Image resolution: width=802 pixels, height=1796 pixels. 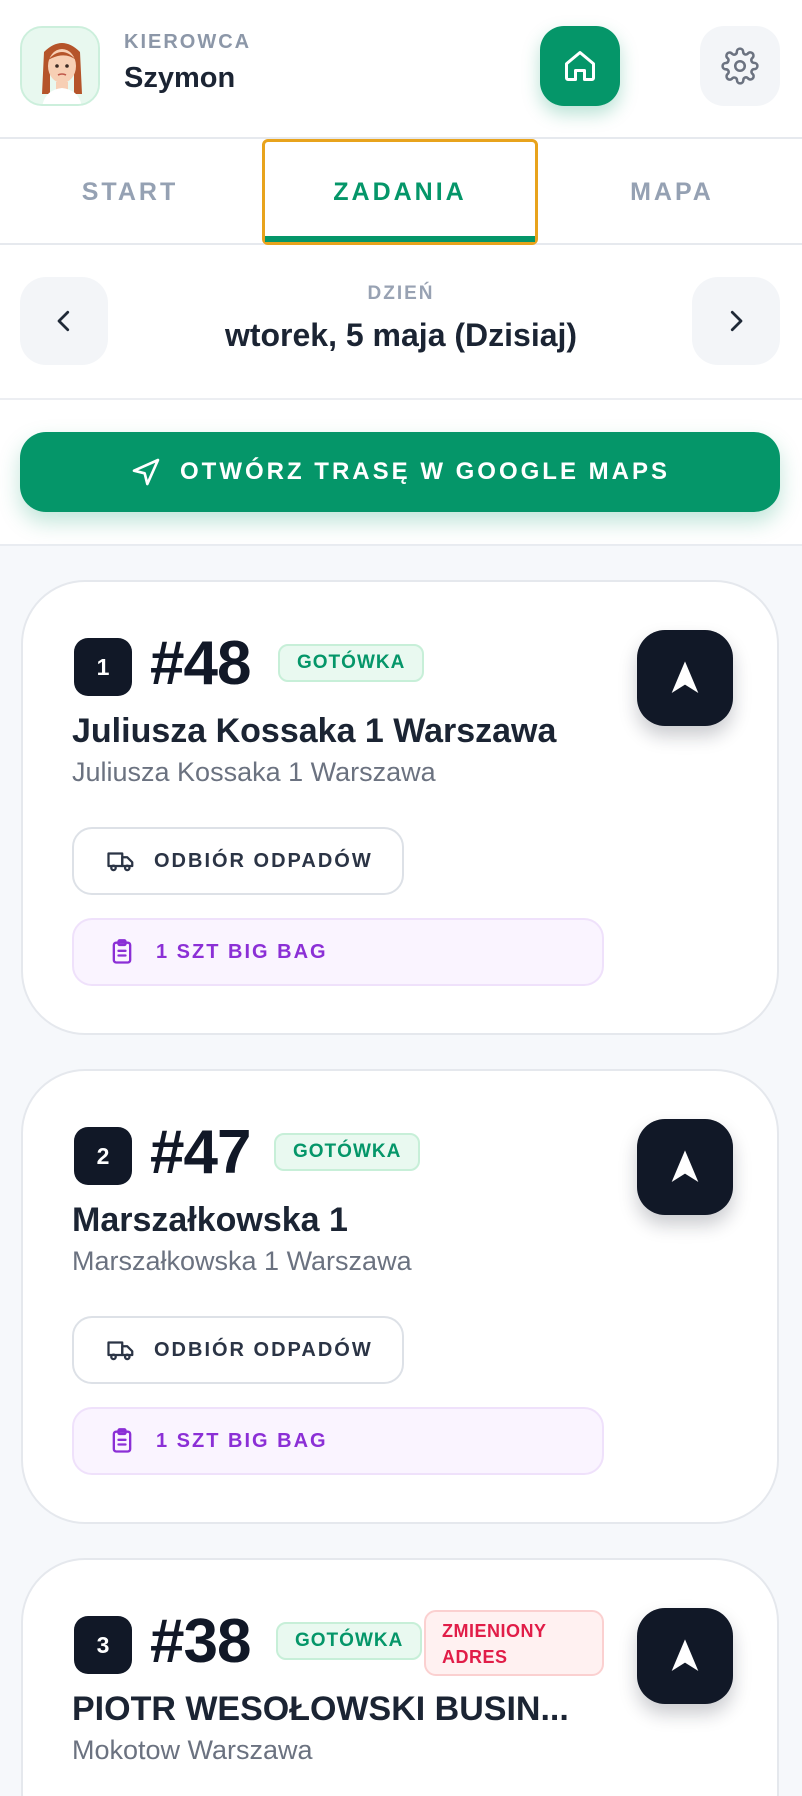 I want to click on task-title: Marszałkowska 1, so click(x=210, y=1220).